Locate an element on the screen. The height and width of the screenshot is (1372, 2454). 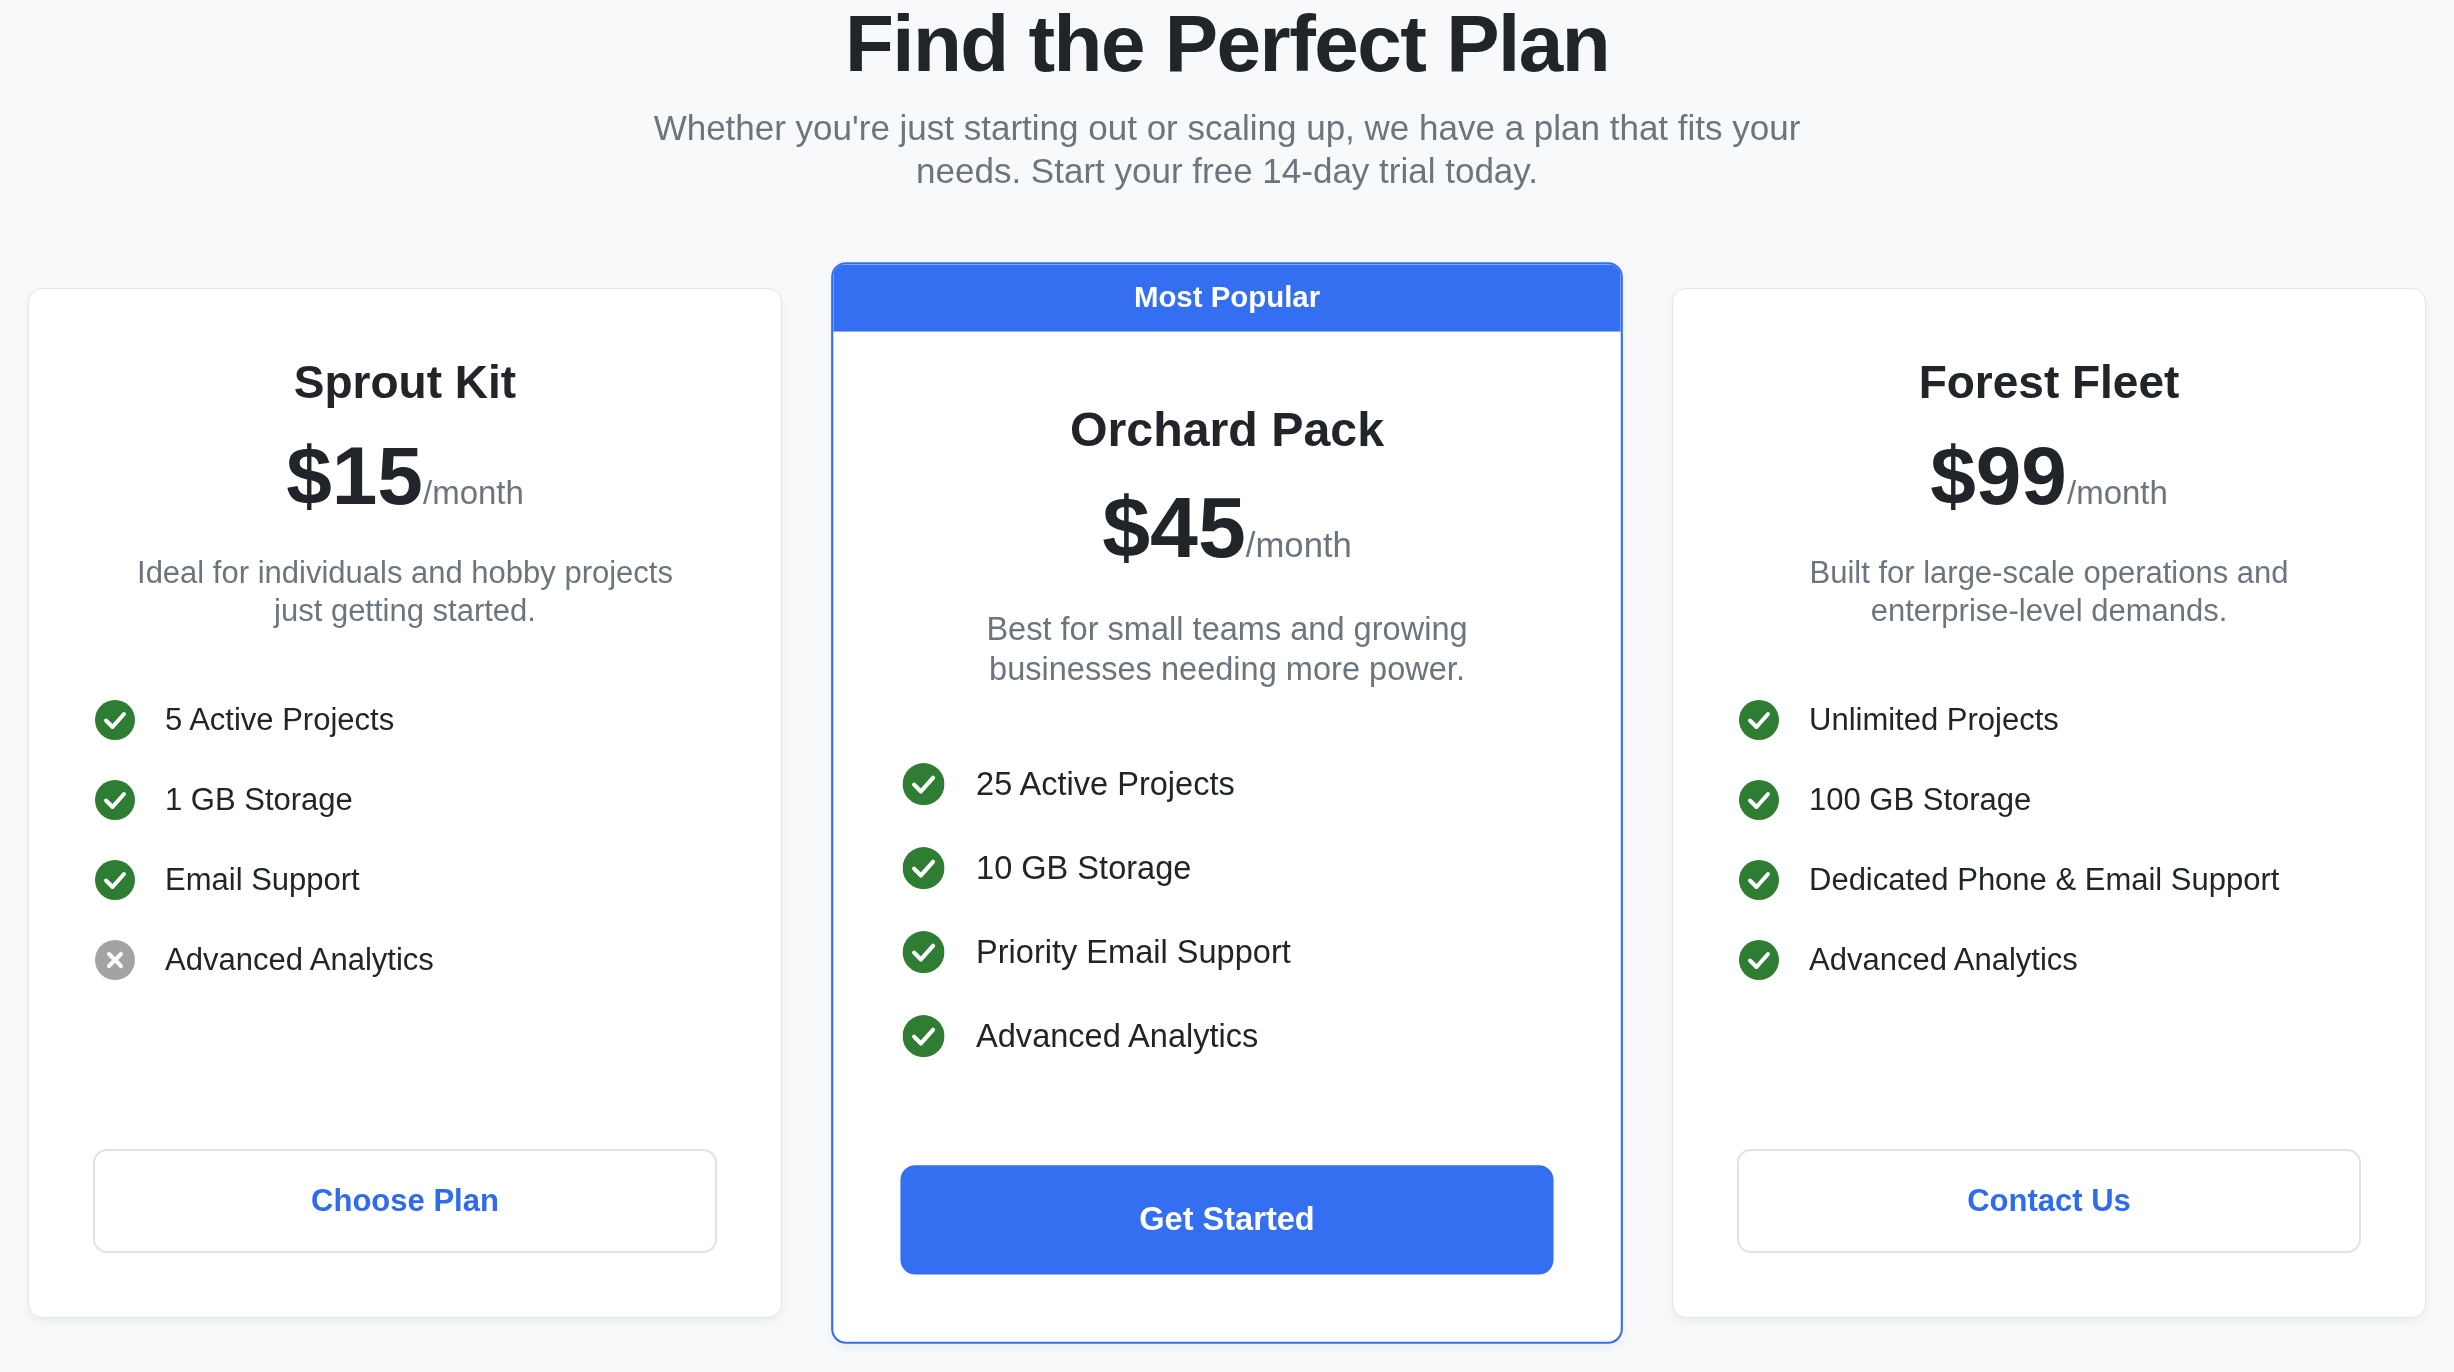
plan-name: Sprout Kit is located at coordinates (405, 382).